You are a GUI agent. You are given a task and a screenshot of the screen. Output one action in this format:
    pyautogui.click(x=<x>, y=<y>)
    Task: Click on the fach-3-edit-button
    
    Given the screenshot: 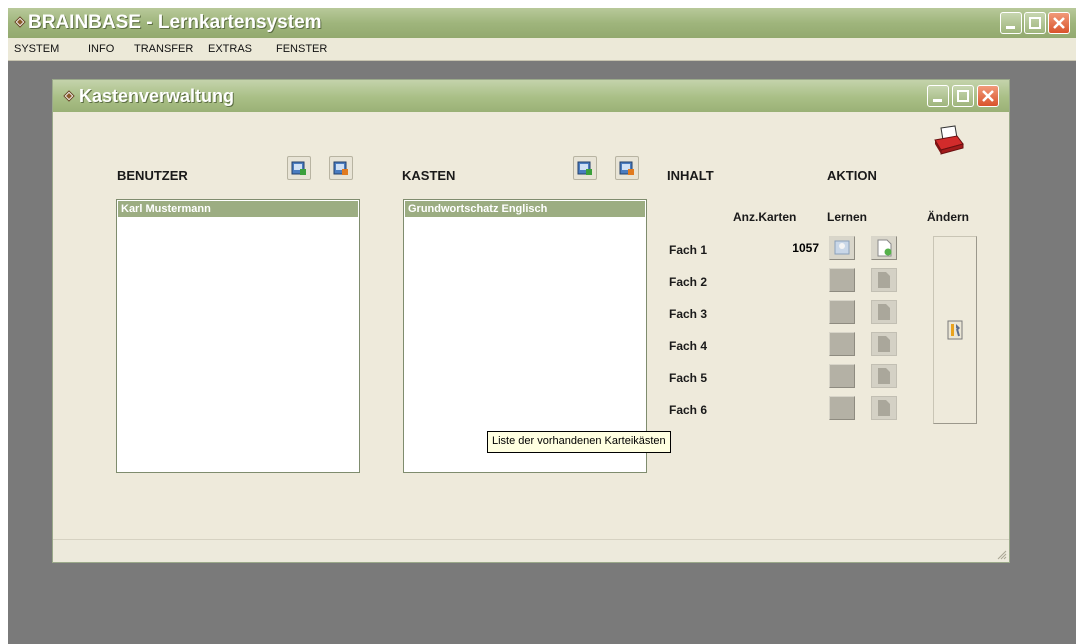 What is the action you would take?
    pyautogui.click(x=884, y=312)
    